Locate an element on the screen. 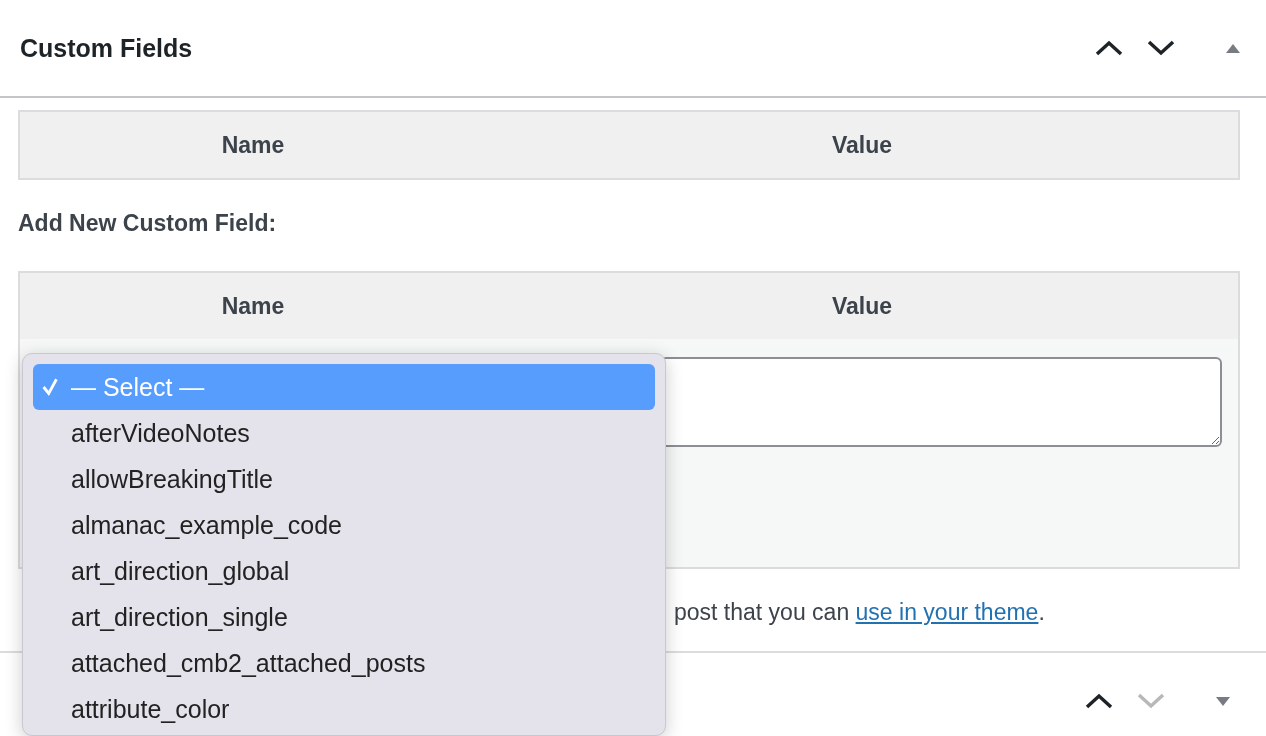 The height and width of the screenshot is (736, 1266). dropdown-option: art_direction_single is located at coordinates (344, 617).